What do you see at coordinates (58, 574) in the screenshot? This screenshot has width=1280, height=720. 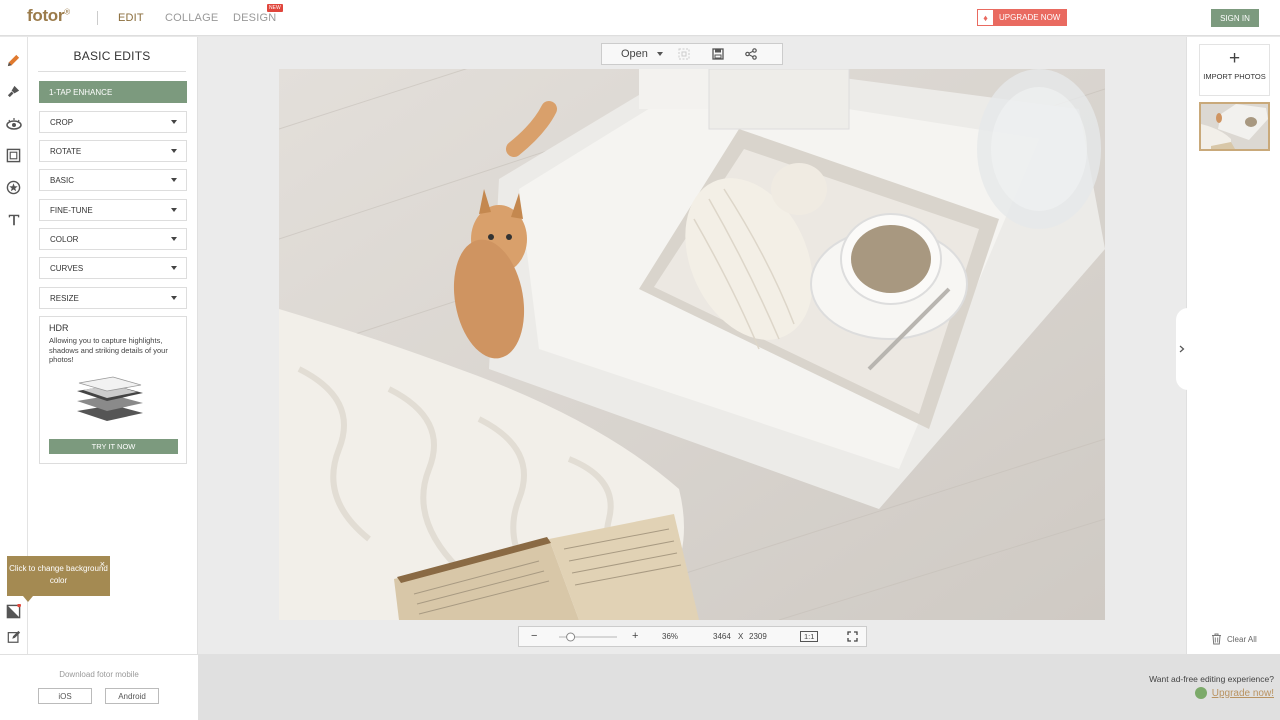 I see `tooltip-text: Click to change background color` at bounding box center [58, 574].